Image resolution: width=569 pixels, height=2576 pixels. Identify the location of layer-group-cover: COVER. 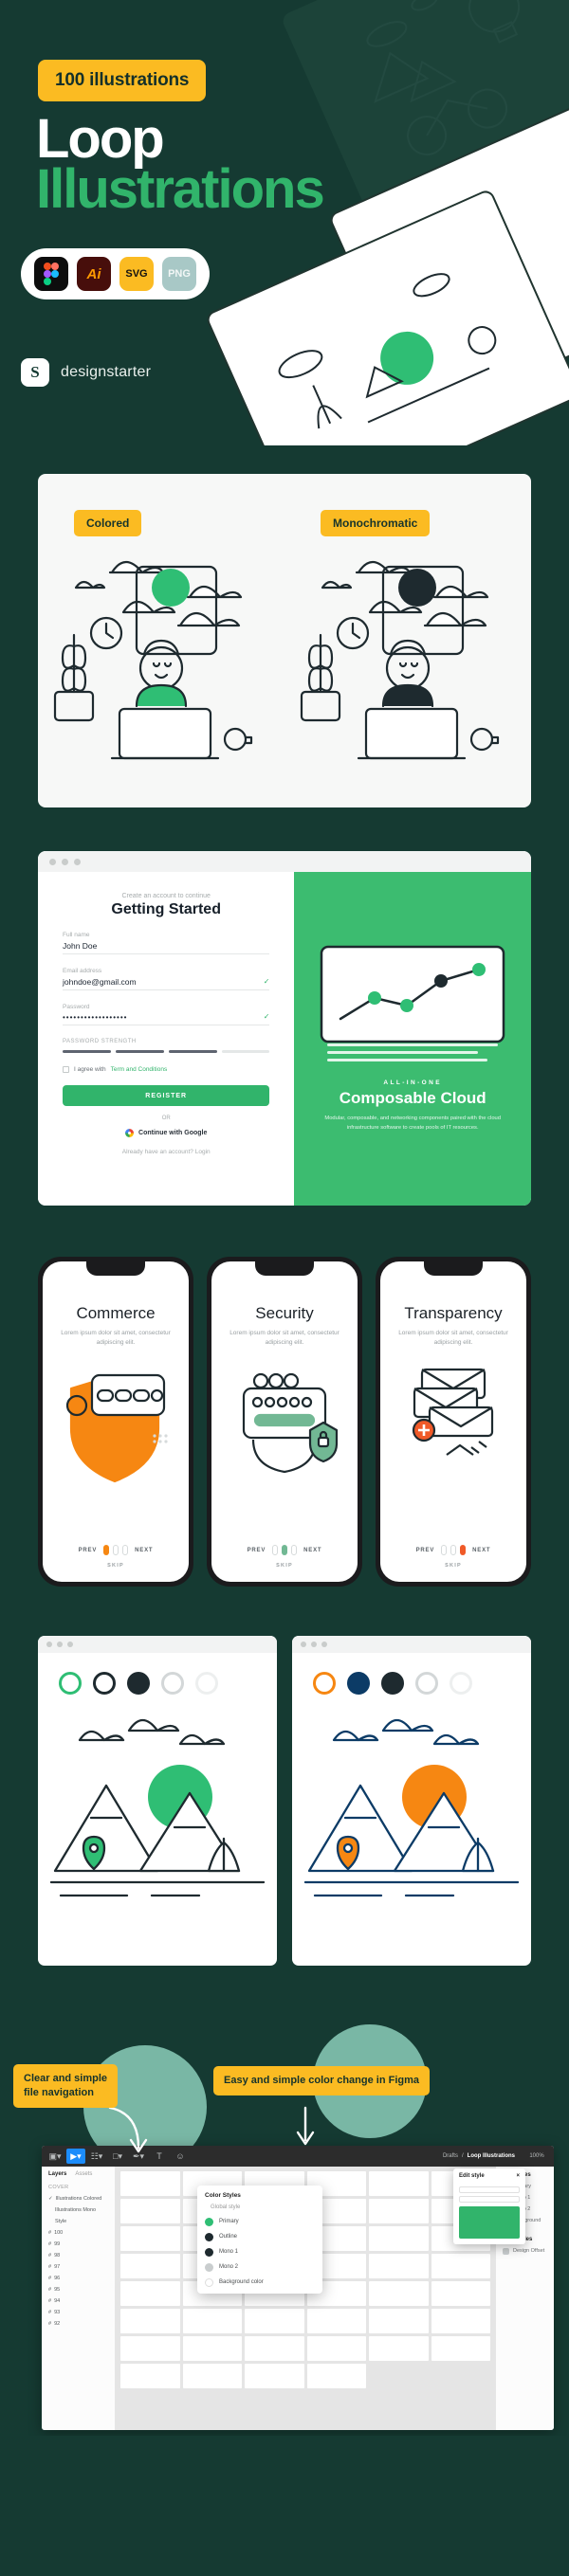
(78, 2187).